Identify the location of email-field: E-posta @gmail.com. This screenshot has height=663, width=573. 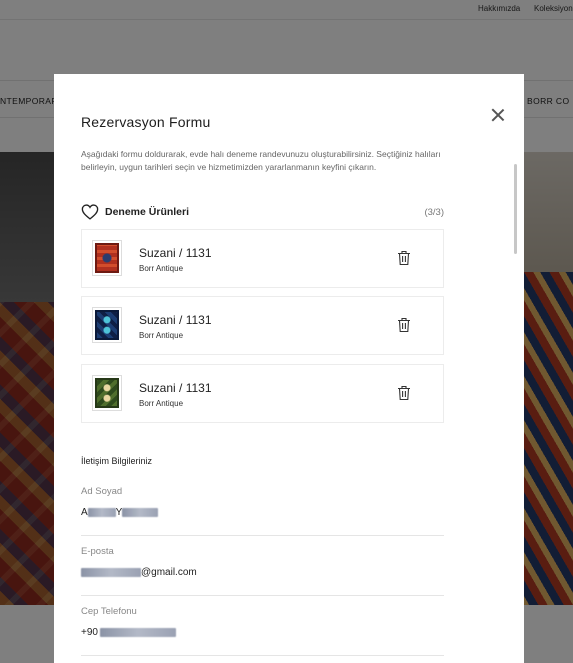
(262, 571).